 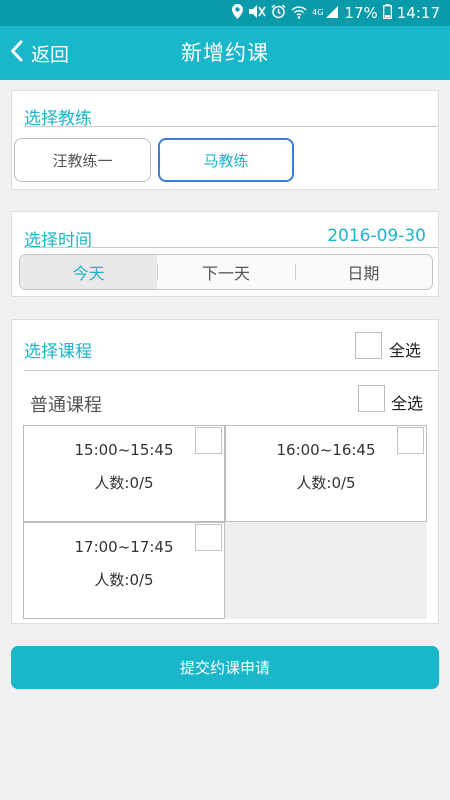 What do you see at coordinates (226, 160) in the screenshot?
I see `coach-option-ma: 马教练` at bounding box center [226, 160].